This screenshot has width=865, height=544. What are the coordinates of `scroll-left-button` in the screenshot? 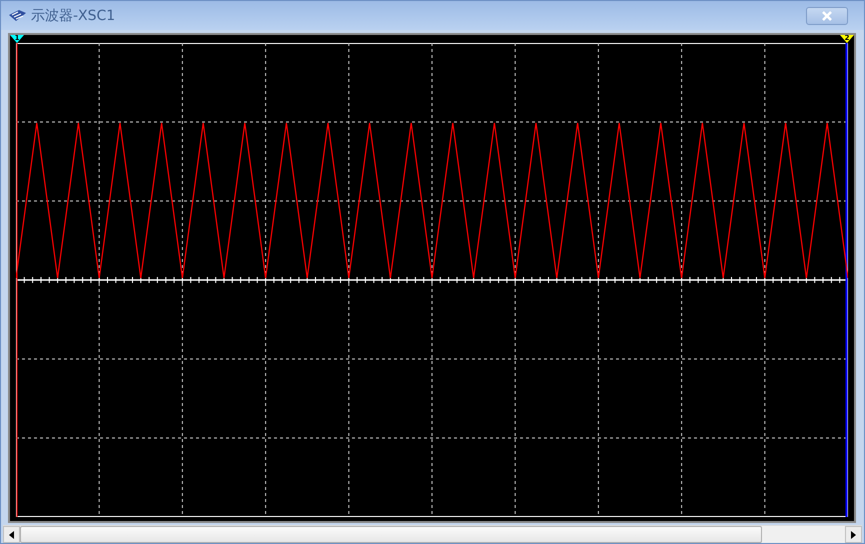 It's located at (11, 534).